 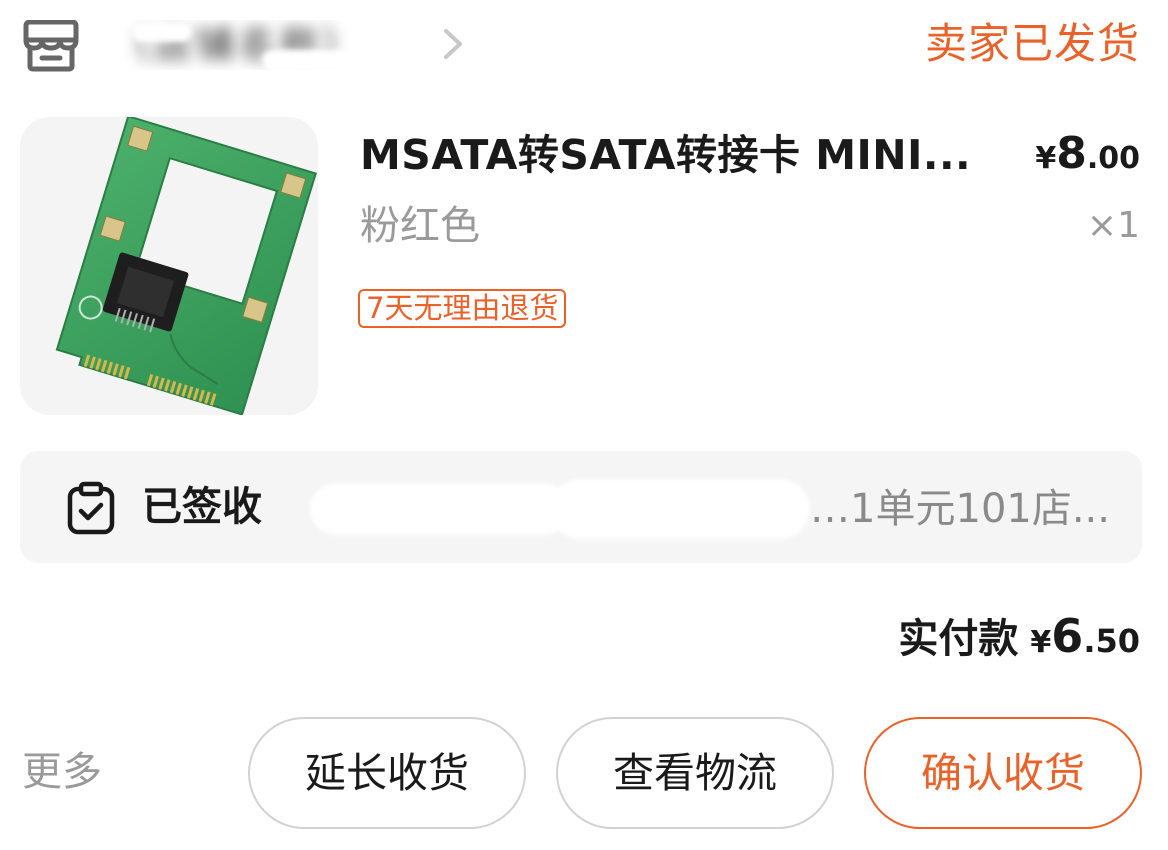 I want to click on logistics-status: 已签收, so click(x=202, y=507).